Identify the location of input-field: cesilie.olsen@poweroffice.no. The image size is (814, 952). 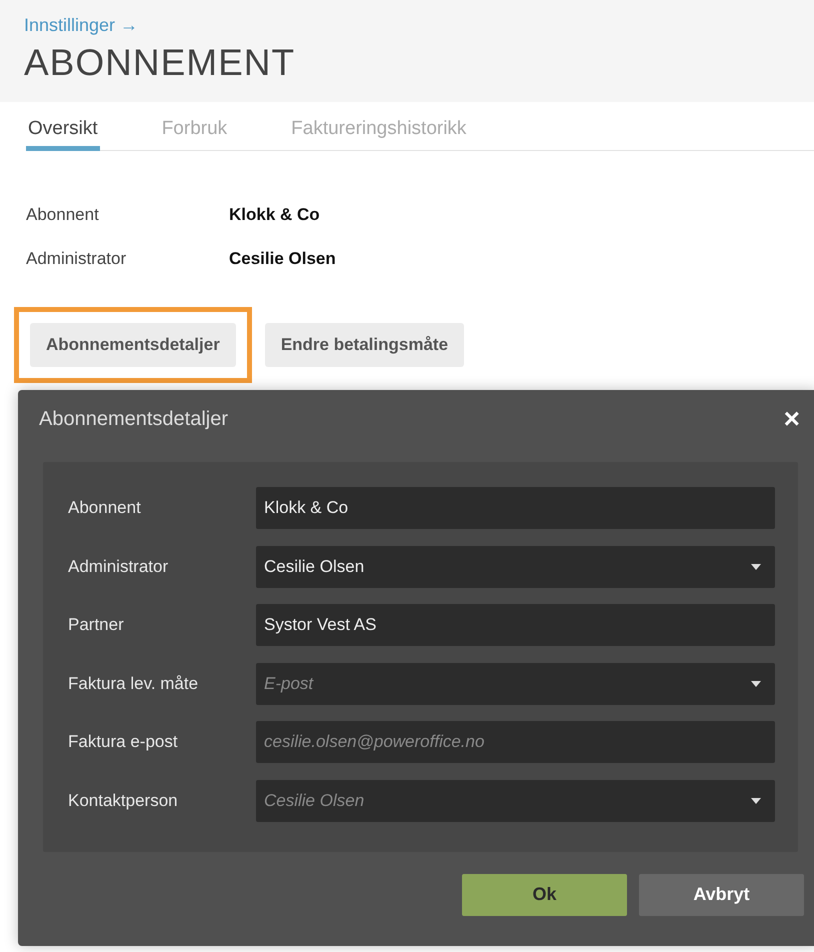
(515, 742).